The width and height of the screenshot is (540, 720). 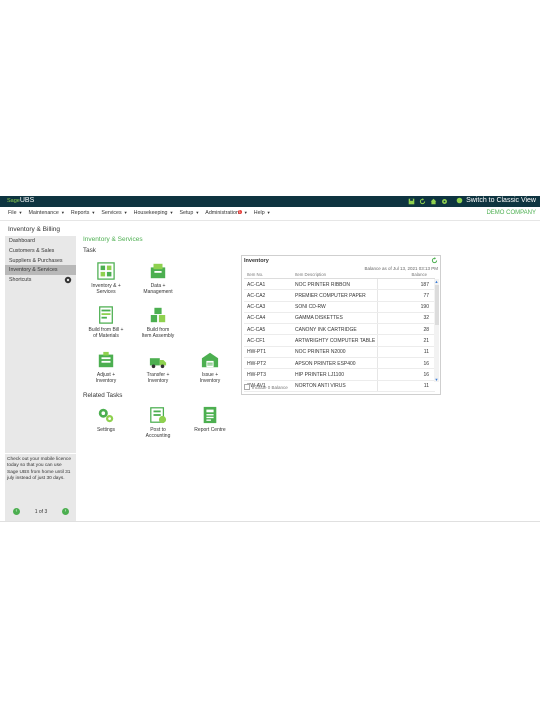 I want to click on task-label: of Materials, so click(x=106, y=336).